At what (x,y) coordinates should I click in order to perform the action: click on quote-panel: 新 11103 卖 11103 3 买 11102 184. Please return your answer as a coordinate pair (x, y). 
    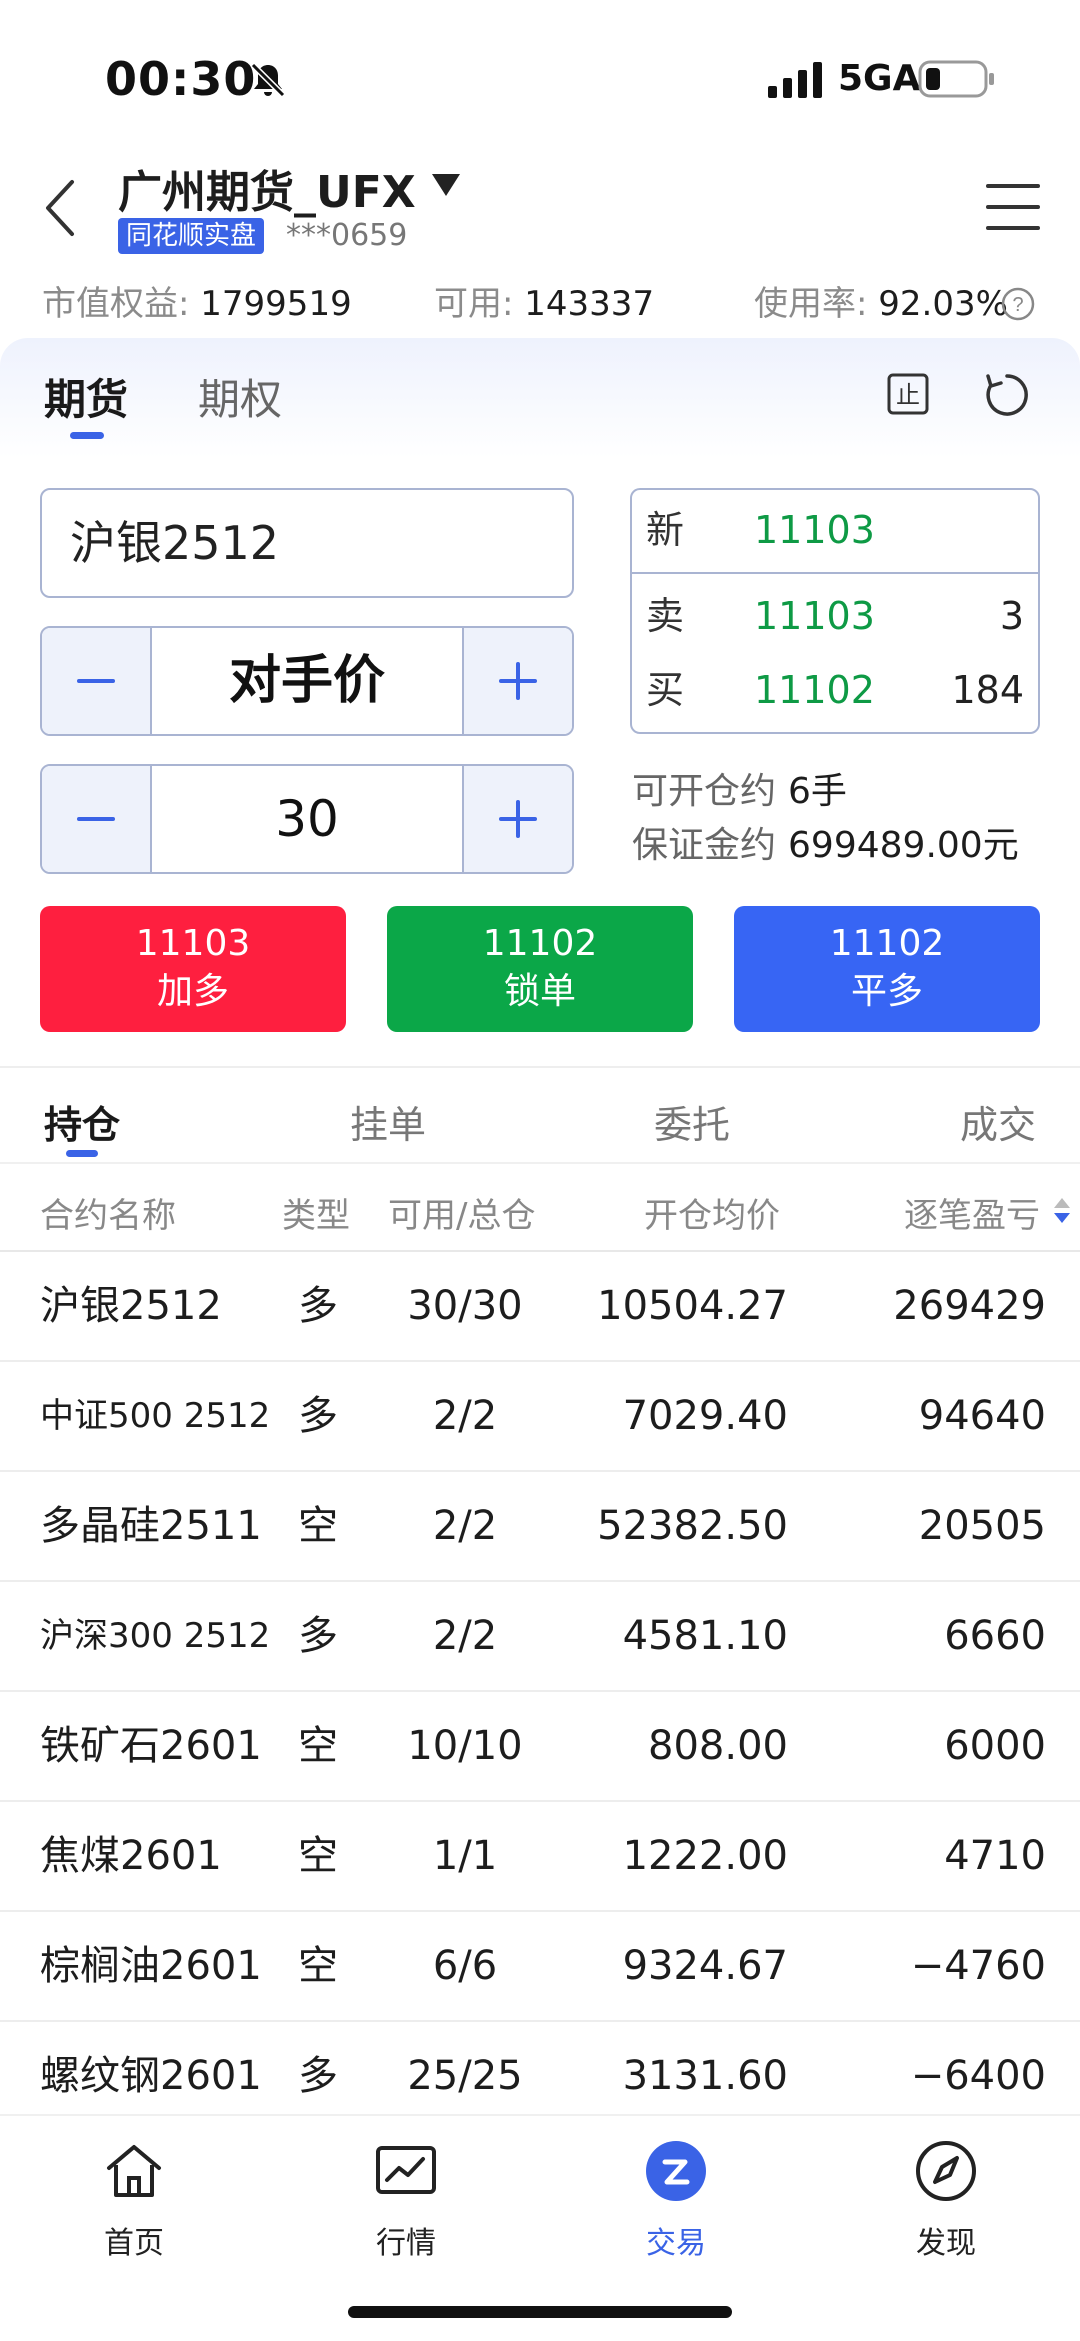
    Looking at the image, I should click on (835, 611).